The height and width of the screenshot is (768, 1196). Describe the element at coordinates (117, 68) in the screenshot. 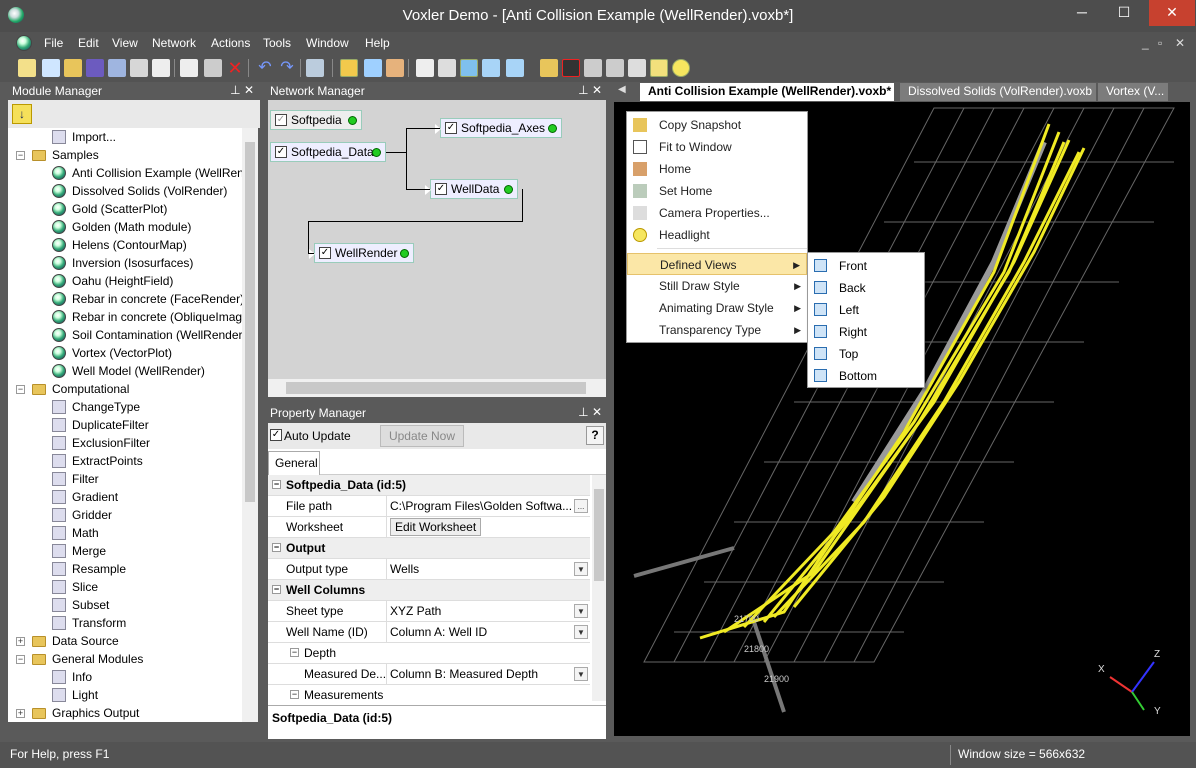

I see `save-as-icon` at that location.